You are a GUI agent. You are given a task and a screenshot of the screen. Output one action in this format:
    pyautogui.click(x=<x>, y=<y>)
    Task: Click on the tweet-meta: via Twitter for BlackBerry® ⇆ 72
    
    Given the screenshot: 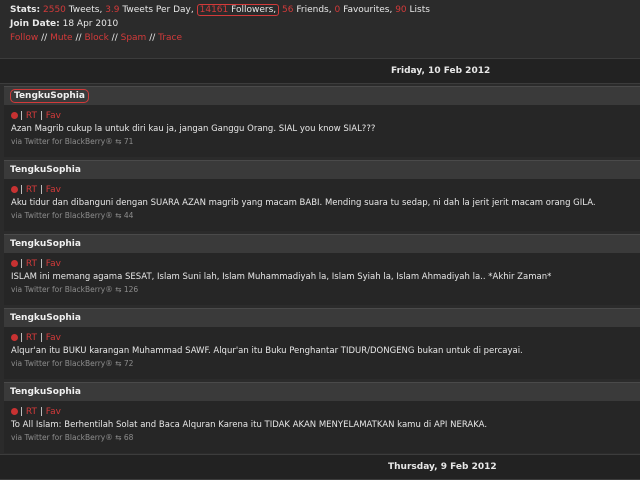 What is the action you would take?
    pyautogui.click(x=325, y=364)
    